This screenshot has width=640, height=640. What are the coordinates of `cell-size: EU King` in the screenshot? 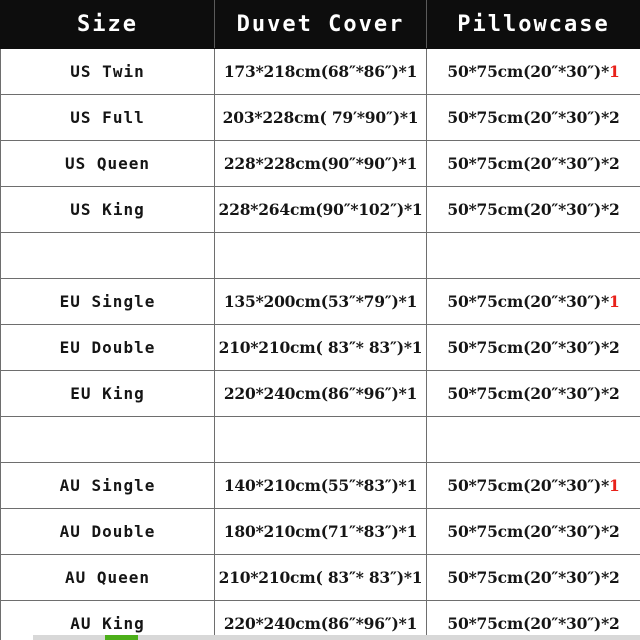 It's located at (107, 393).